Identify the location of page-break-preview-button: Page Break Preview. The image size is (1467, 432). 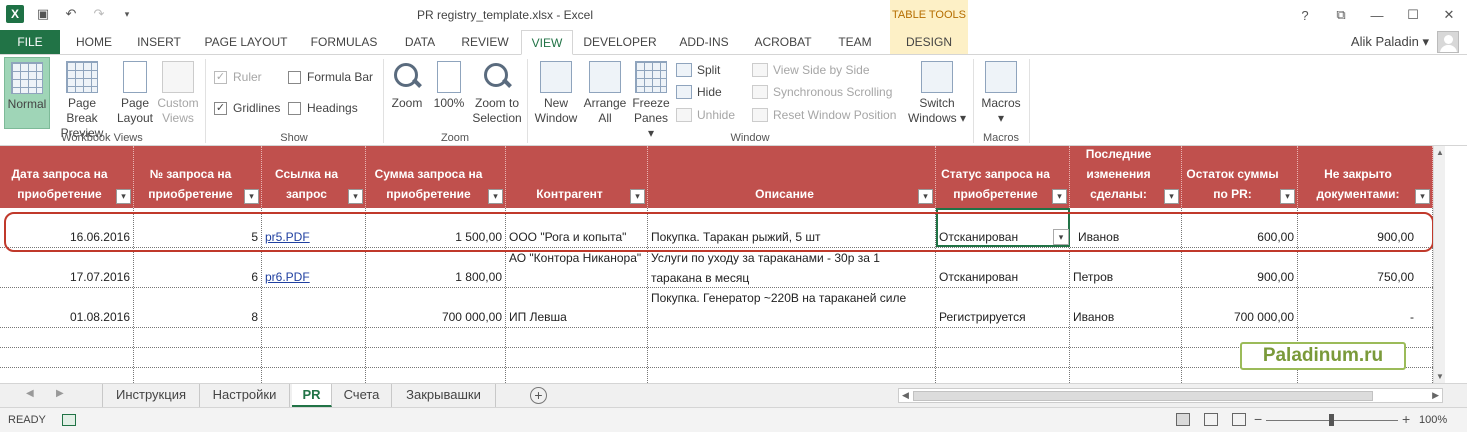
(82, 99).